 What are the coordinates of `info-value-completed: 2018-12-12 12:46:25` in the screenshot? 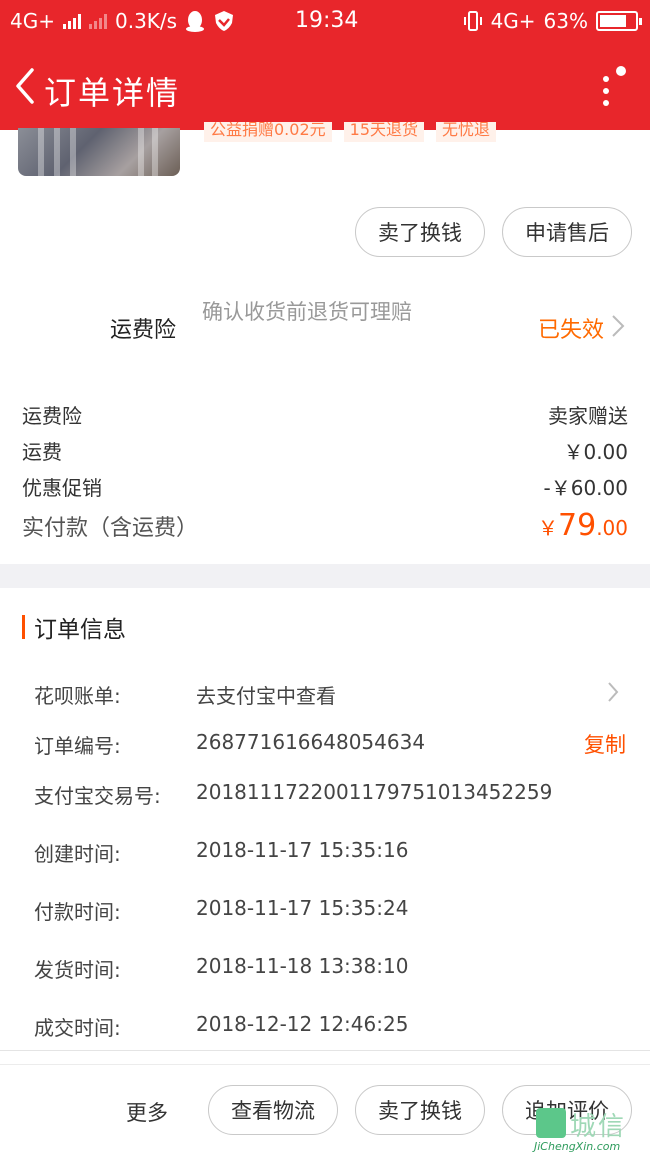 It's located at (302, 1024).